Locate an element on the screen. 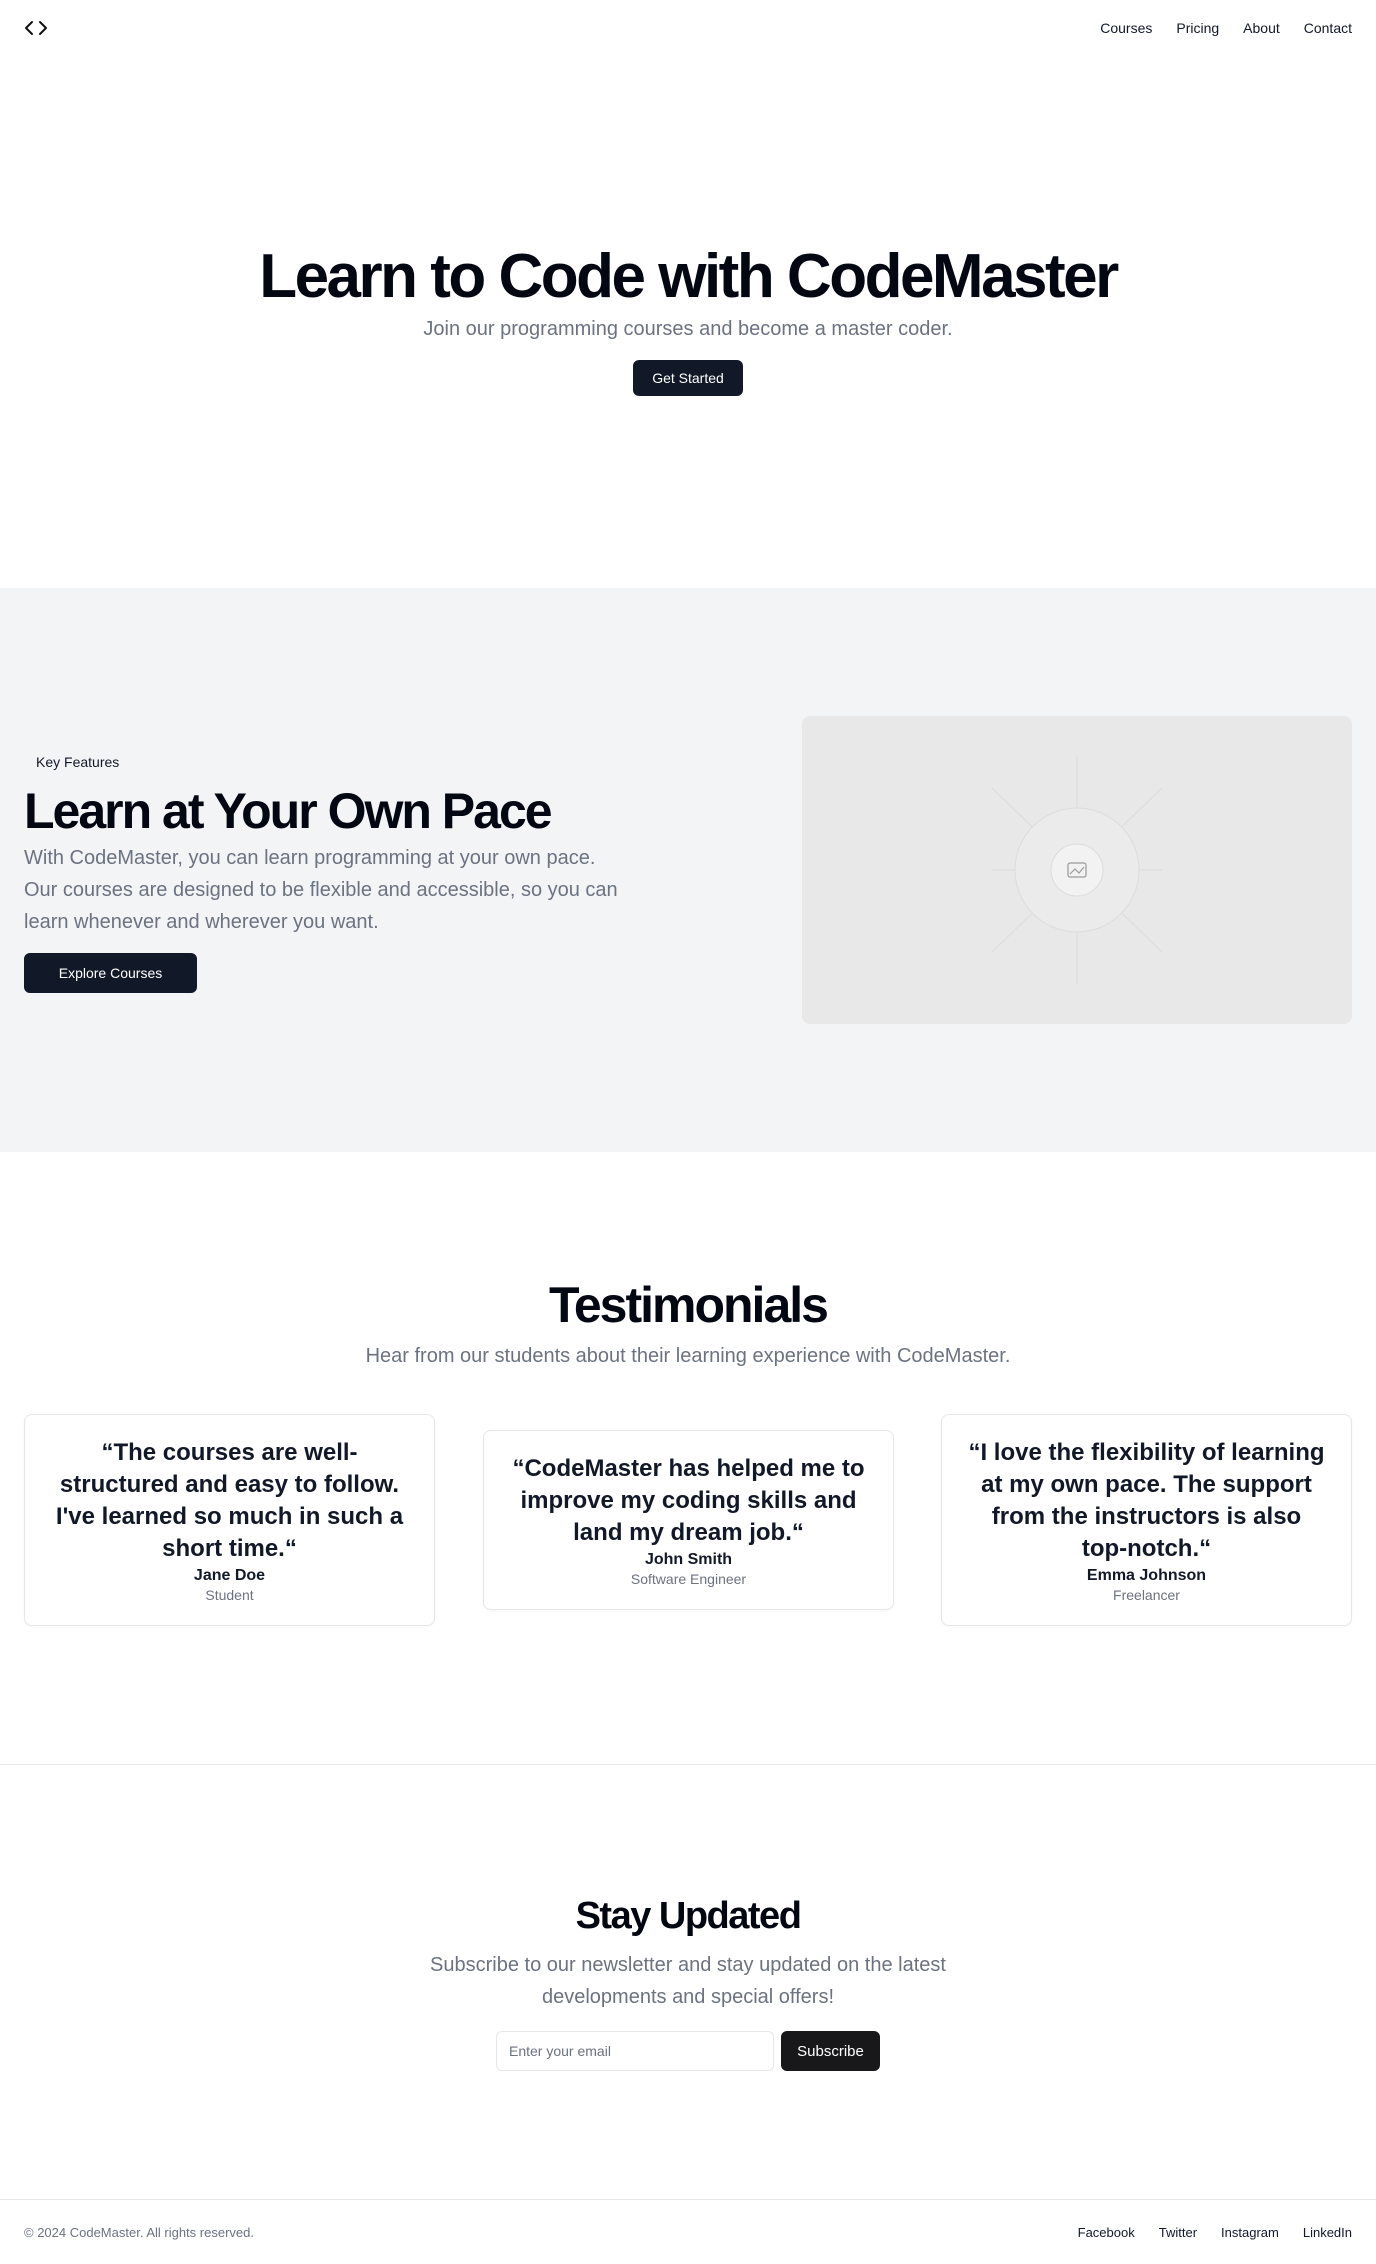 The height and width of the screenshot is (2264, 1376). explore-courses-button: Explore Courses is located at coordinates (110, 973).